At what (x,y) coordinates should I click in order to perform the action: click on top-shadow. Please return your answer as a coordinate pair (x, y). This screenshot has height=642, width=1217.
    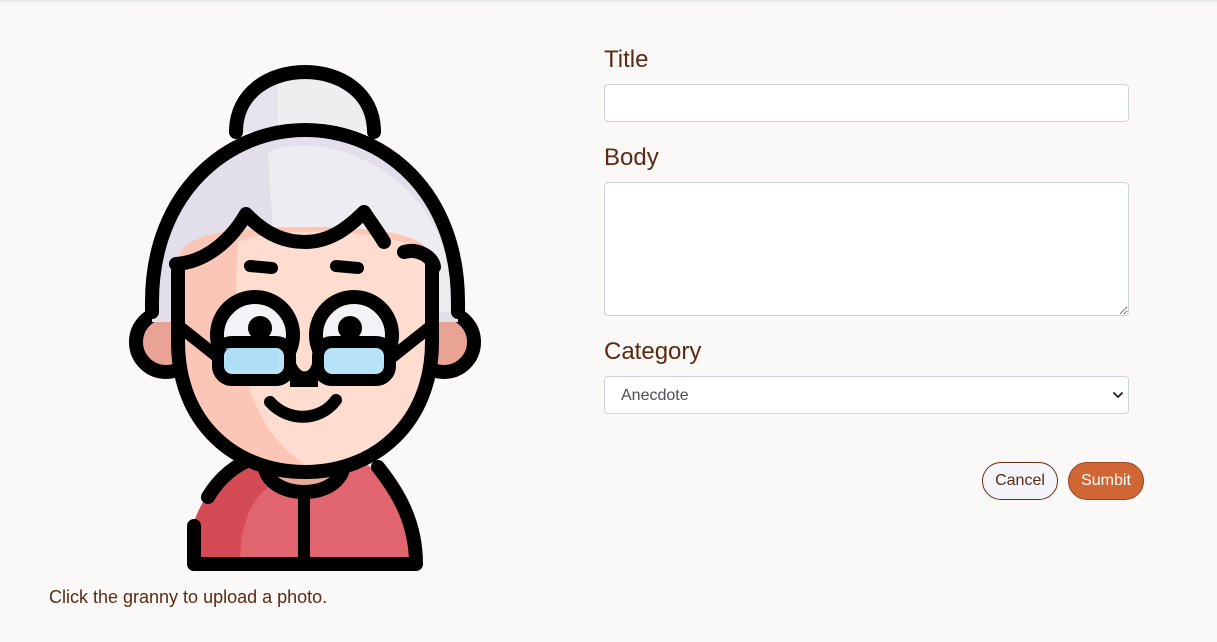
    Looking at the image, I should click on (608, 2).